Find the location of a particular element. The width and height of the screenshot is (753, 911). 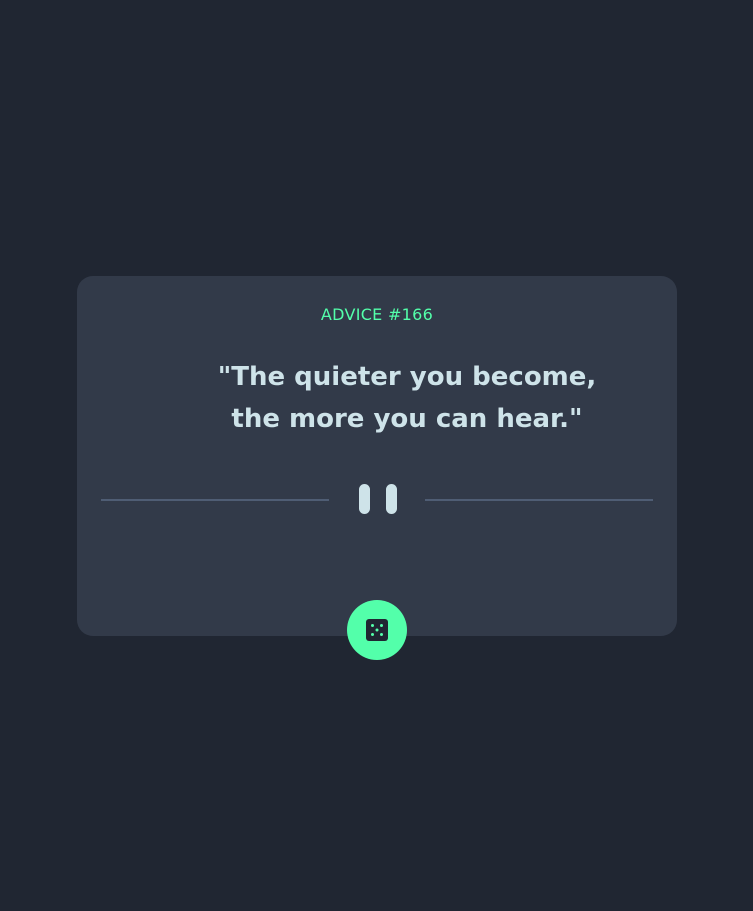

divider-line-left is located at coordinates (215, 500).